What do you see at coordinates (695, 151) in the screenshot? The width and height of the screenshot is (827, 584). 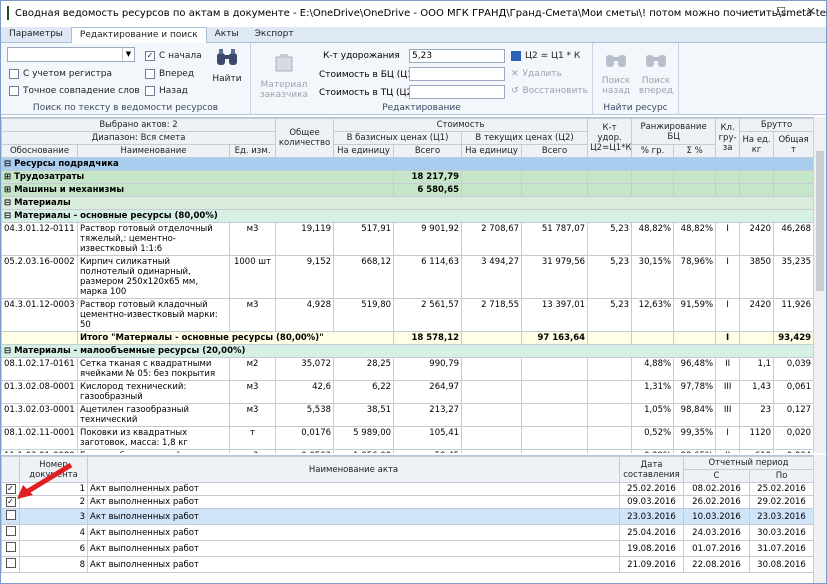 I see `sum-pct-header: Σ %` at bounding box center [695, 151].